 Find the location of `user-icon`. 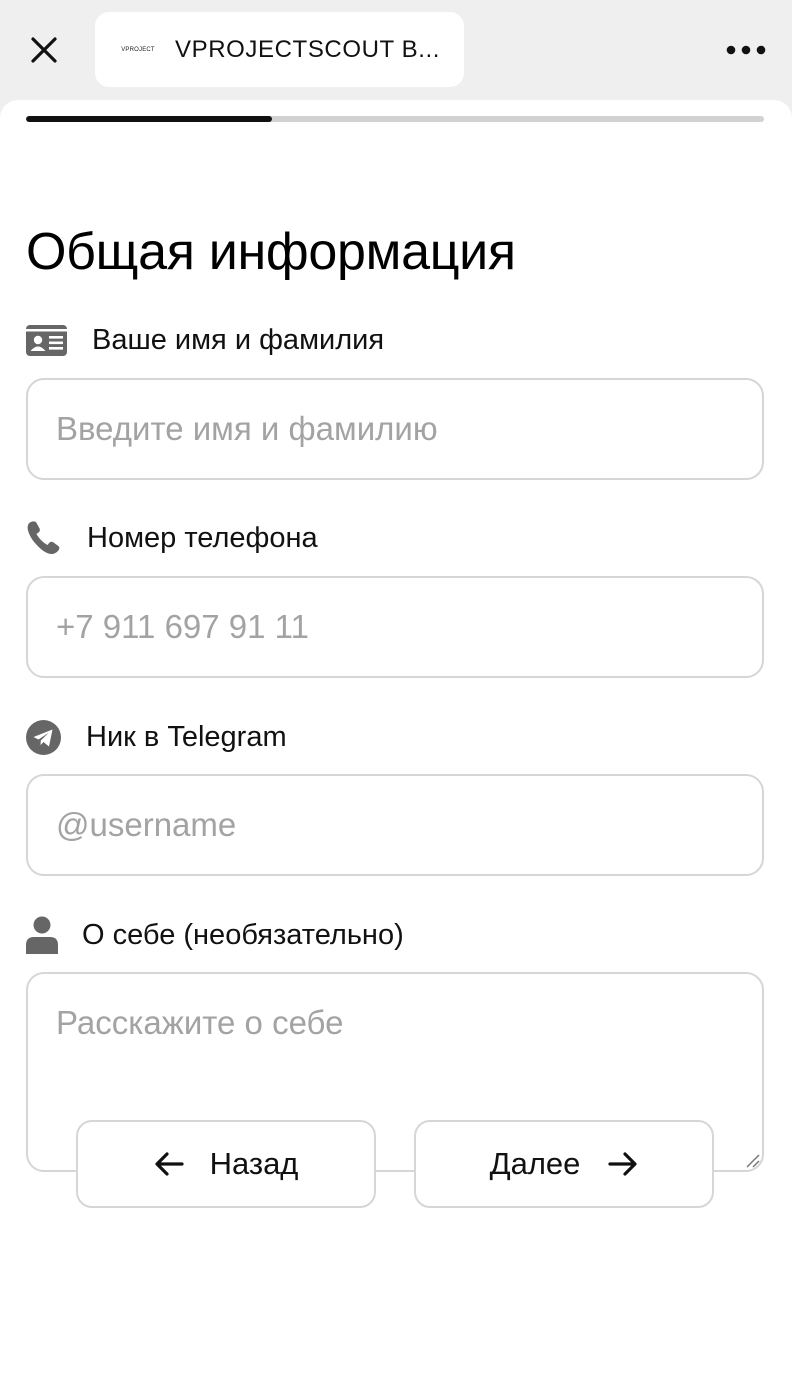

user-icon is located at coordinates (54, 935).